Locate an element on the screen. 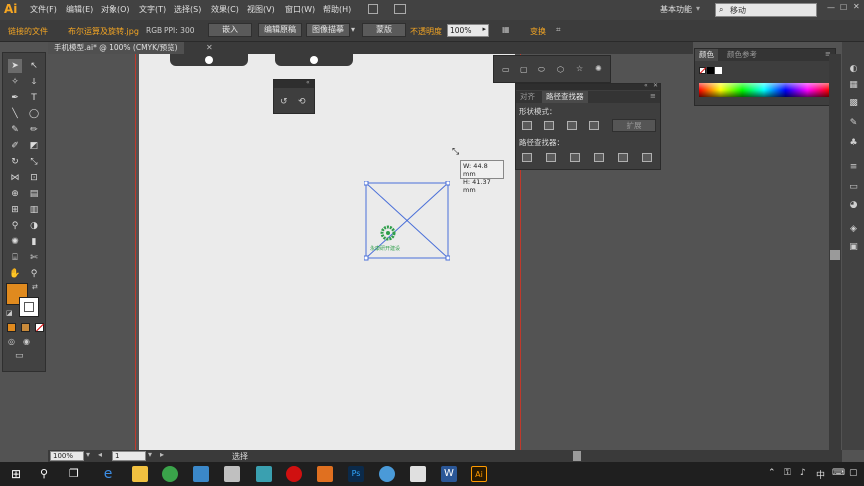 The height and width of the screenshot is (486, 864). flare-tool-icon: ✺ is located at coordinates (598, 68).